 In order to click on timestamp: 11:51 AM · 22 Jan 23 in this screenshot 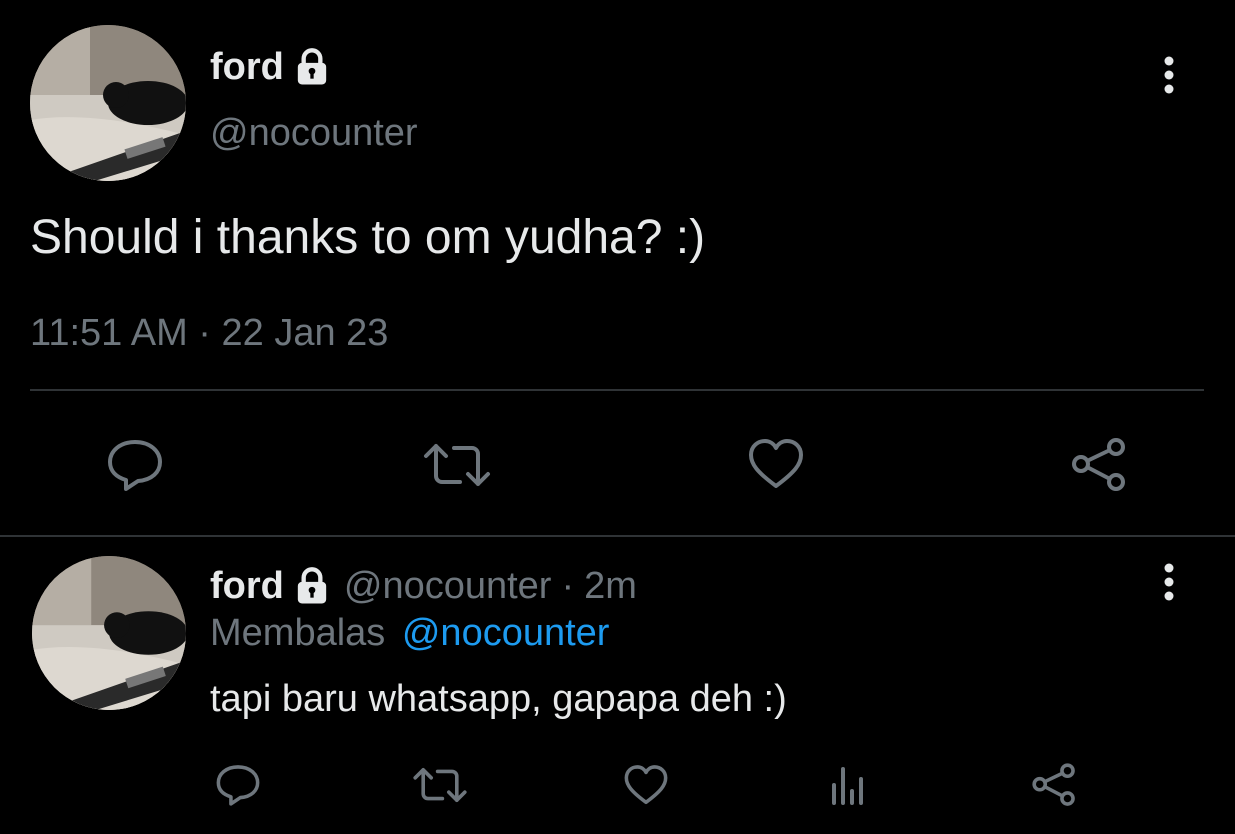, I will do `click(209, 333)`.